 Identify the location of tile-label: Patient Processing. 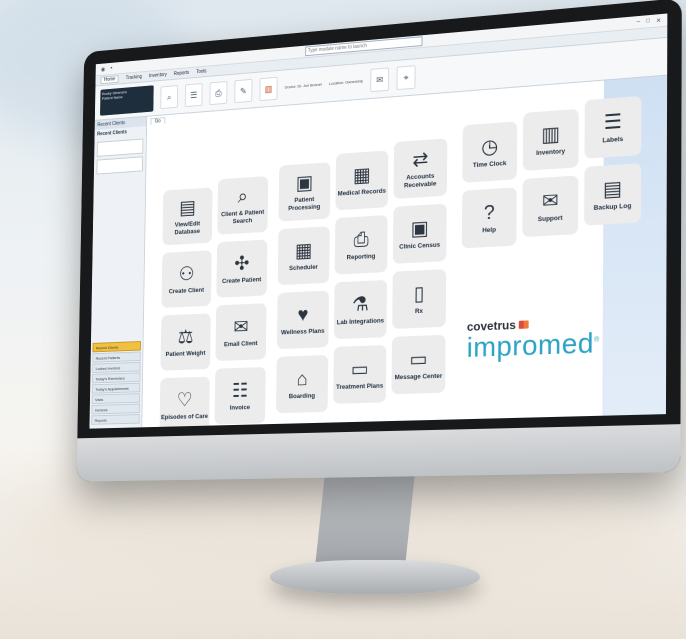
(304, 204).